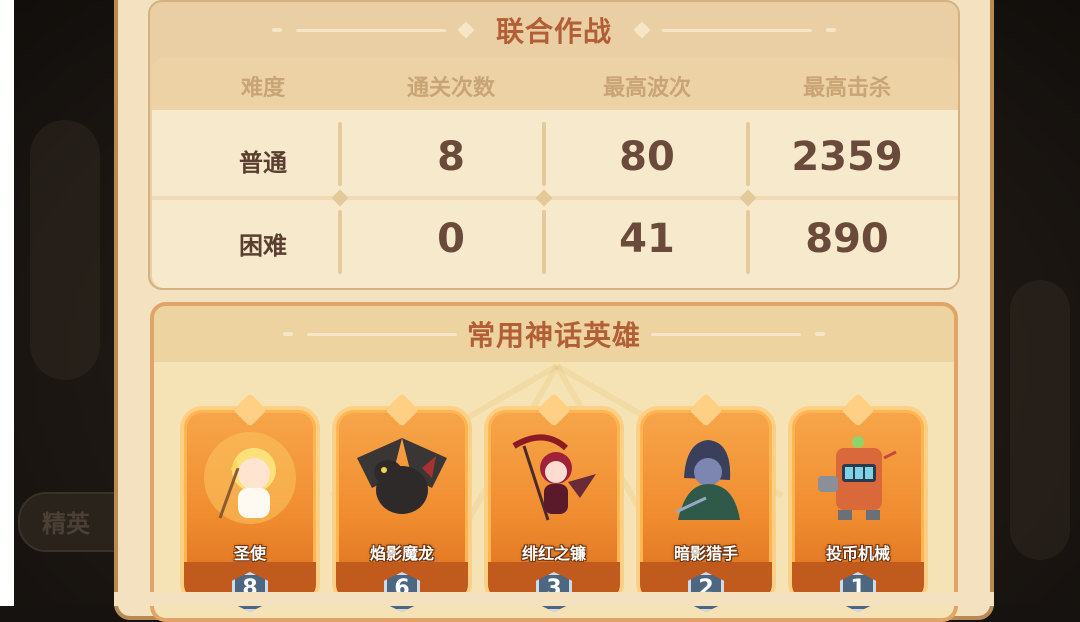 Image resolution: width=1080 pixels, height=622 pixels. Describe the element at coordinates (450, 88) in the screenshot. I see `header-clears: 通关次数` at that location.